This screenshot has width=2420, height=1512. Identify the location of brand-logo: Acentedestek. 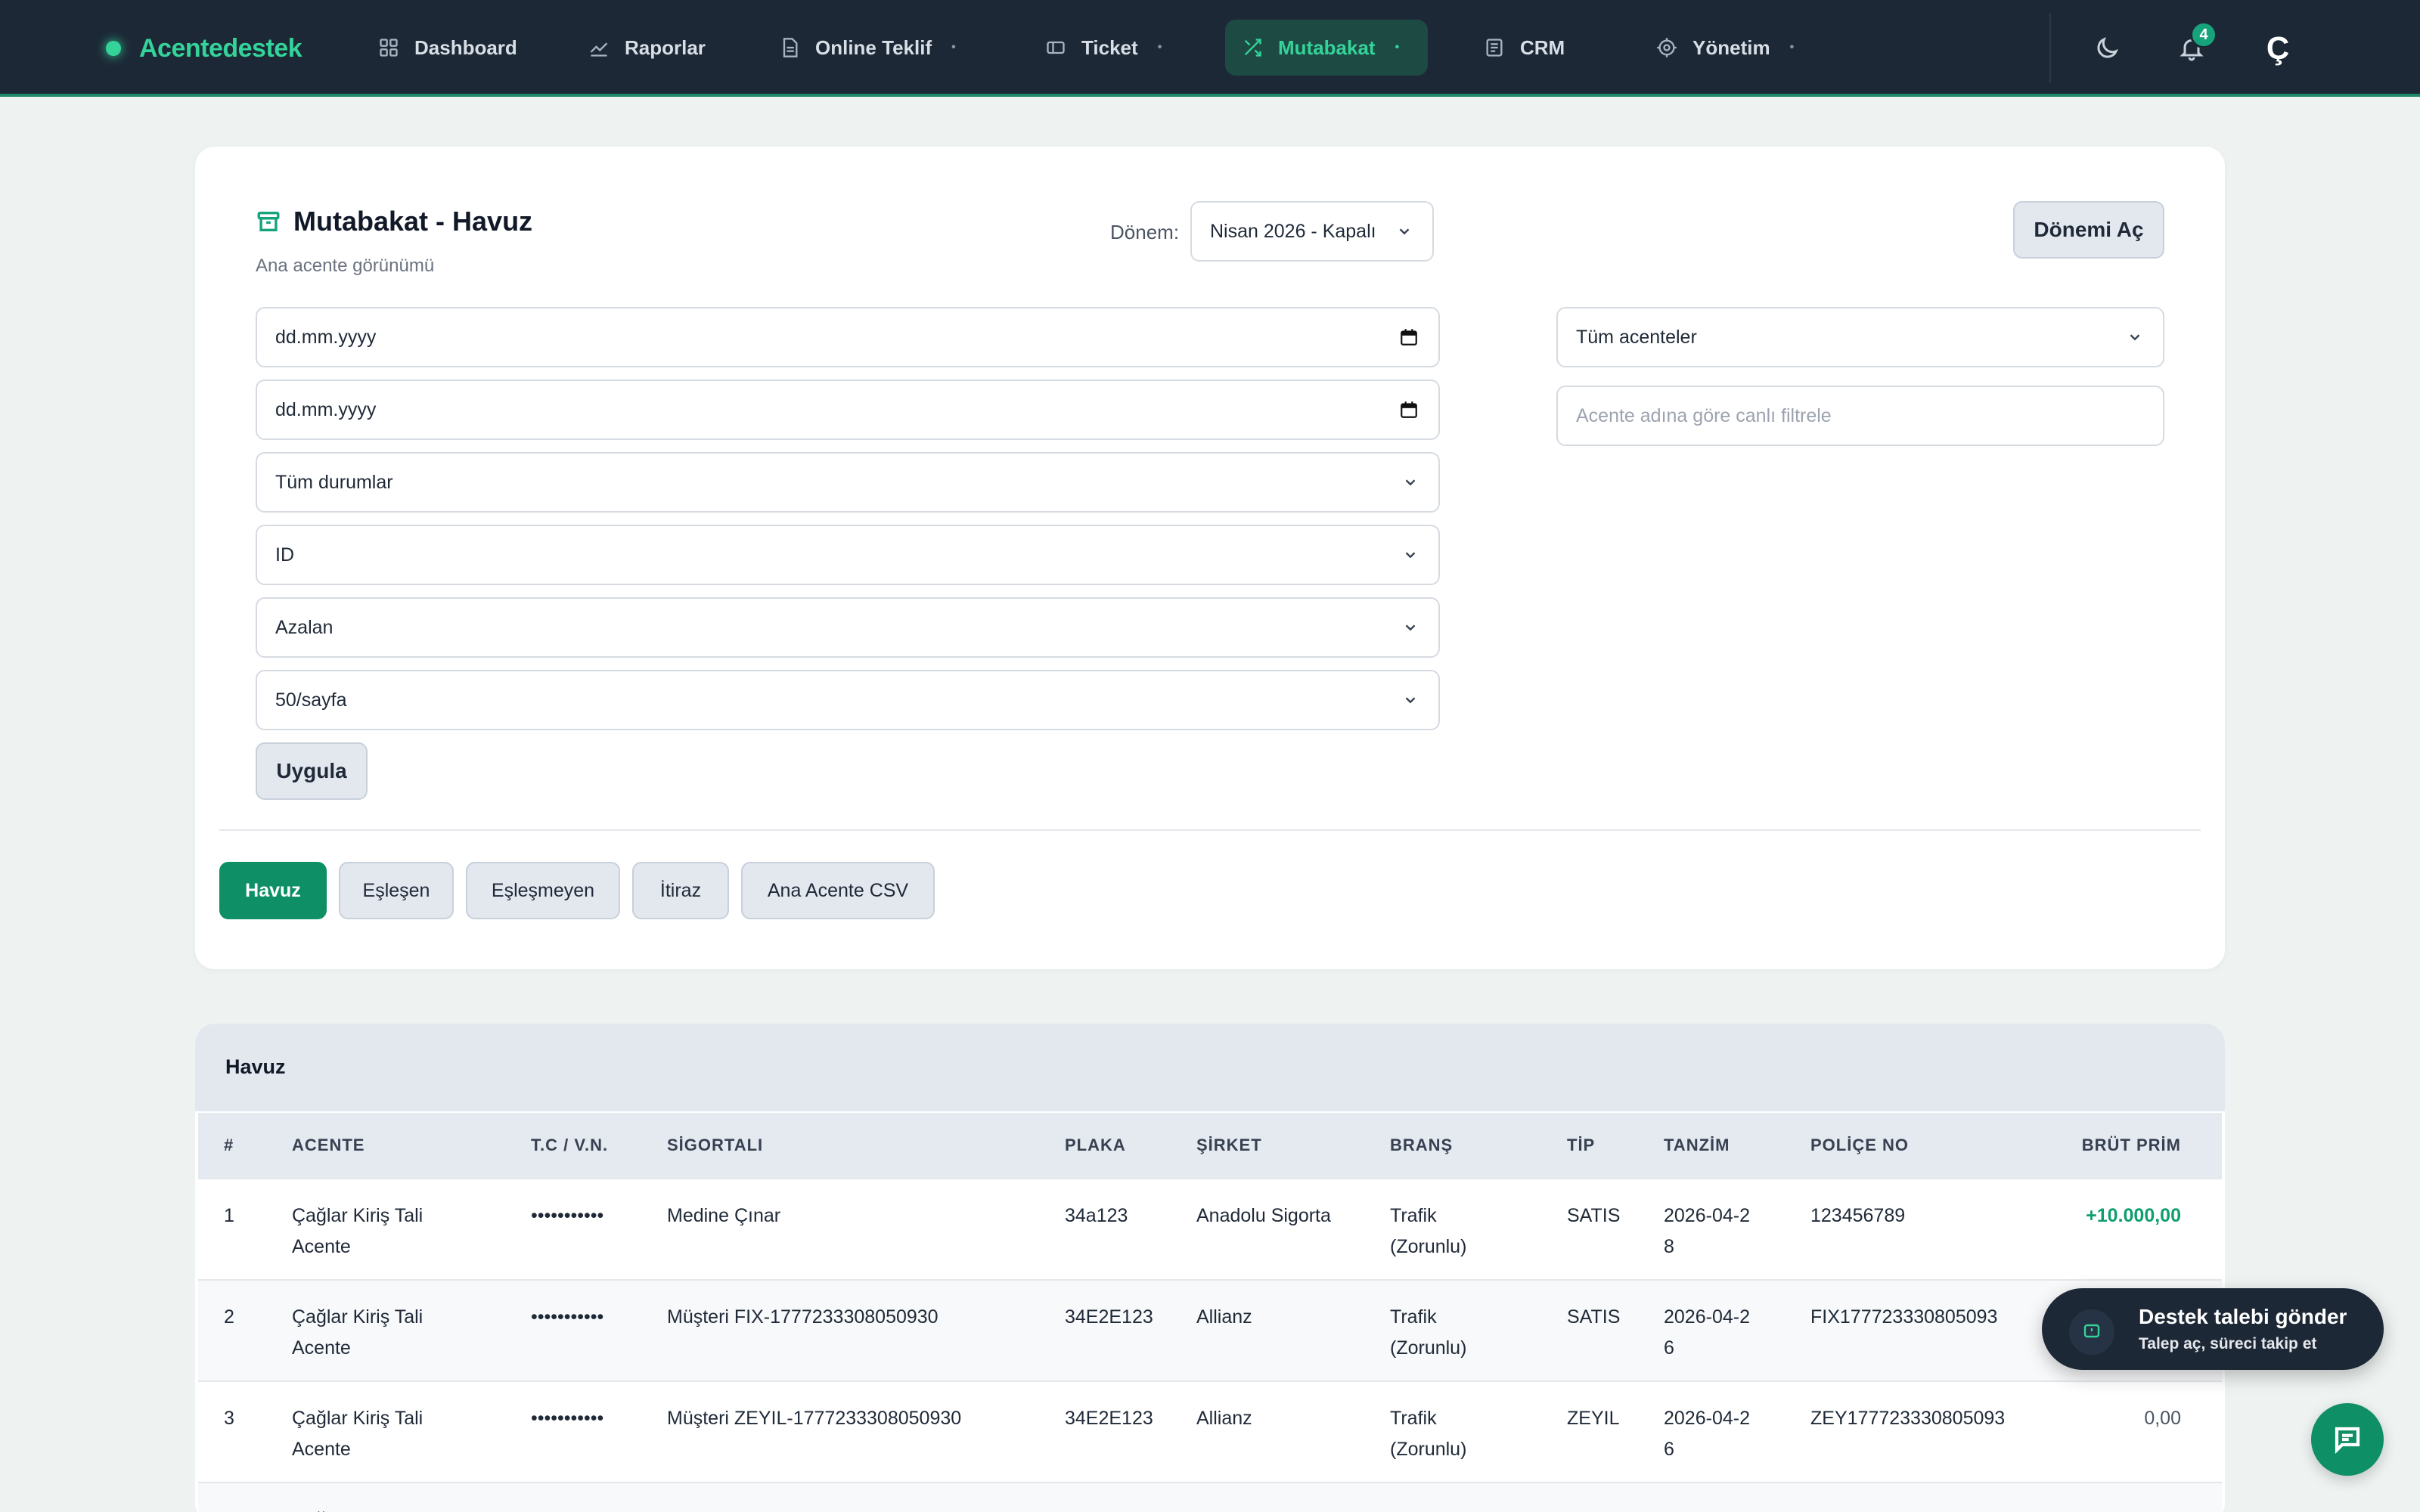
(204, 48).